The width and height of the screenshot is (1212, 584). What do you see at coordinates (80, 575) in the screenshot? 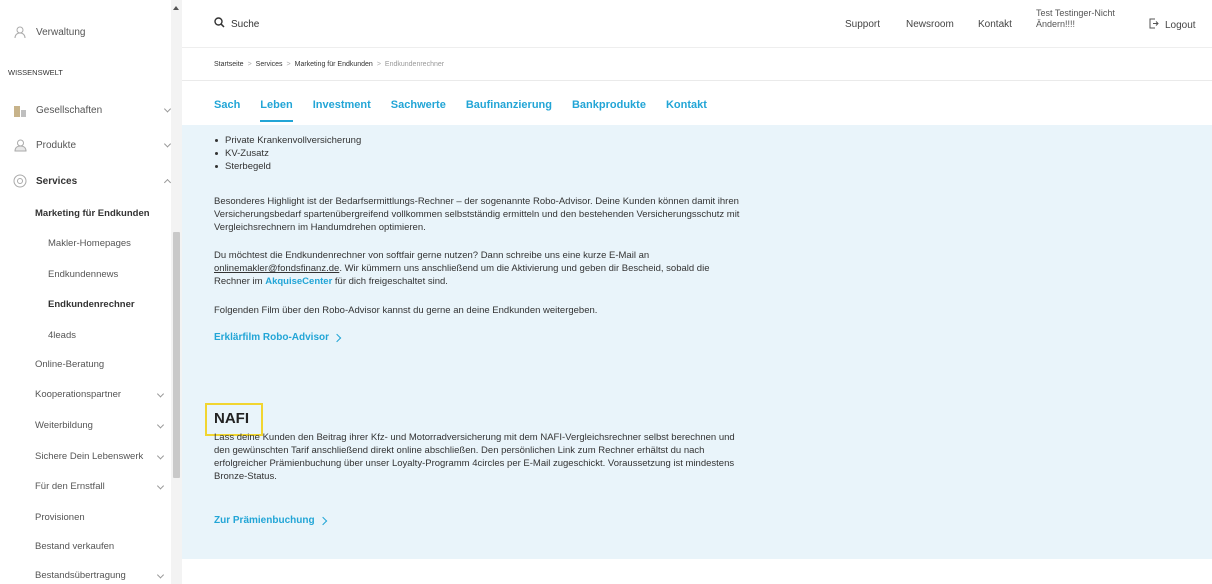
I see `sidebar-item-label: Bestandsübertragung` at bounding box center [80, 575].